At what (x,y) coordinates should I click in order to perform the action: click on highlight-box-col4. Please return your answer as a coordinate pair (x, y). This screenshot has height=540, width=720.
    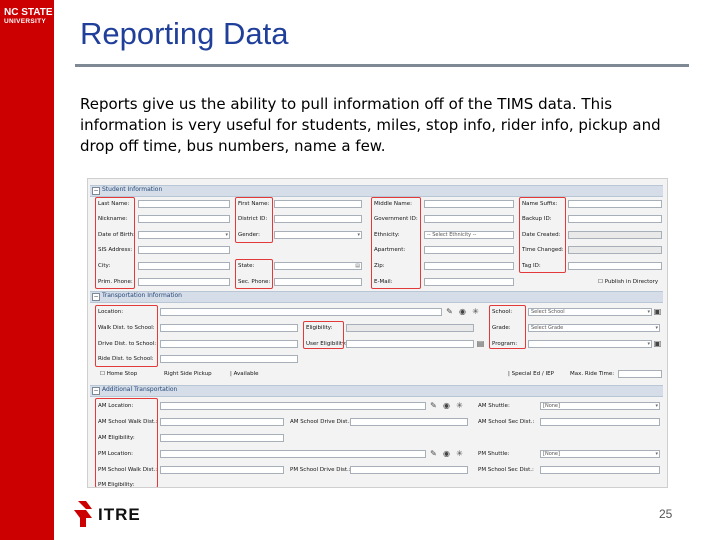
    Looking at the image, I should click on (542, 235).